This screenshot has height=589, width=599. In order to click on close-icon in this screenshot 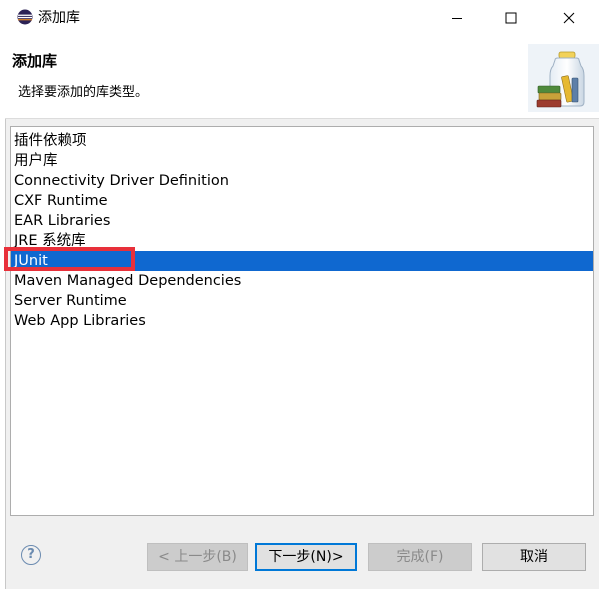, I will do `click(569, 18)`.